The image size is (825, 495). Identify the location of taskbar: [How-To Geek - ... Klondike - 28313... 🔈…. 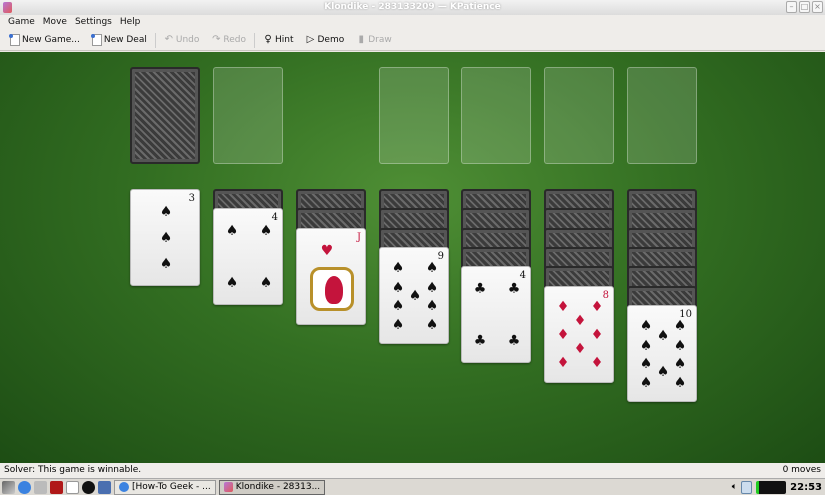
(412, 486).